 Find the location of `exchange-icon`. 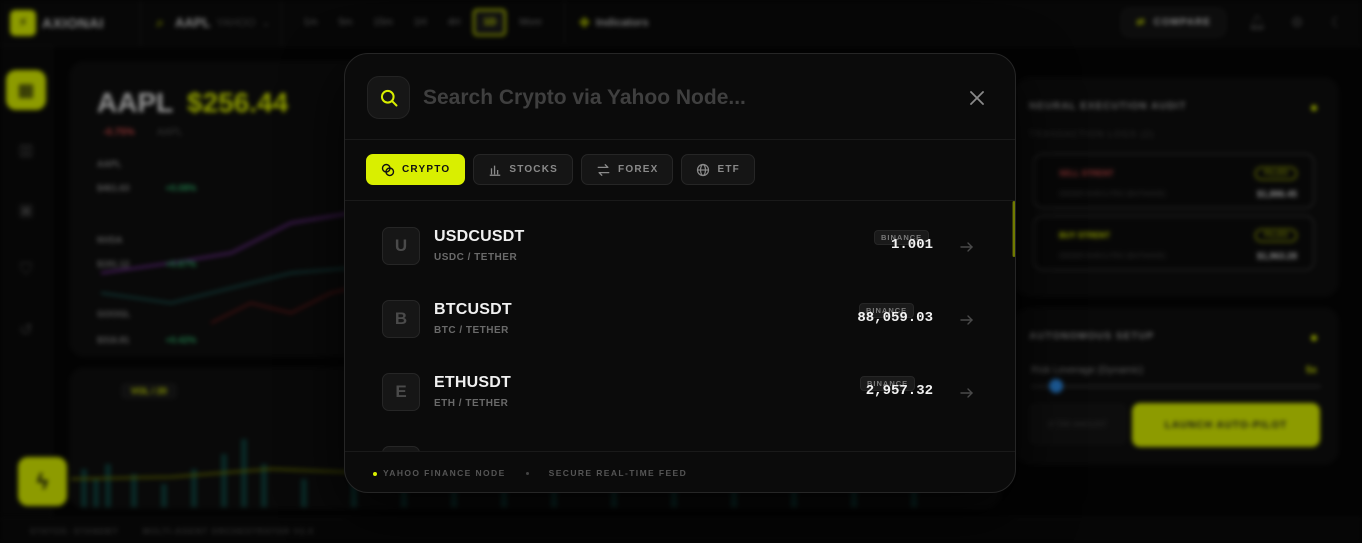

exchange-icon is located at coordinates (603, 169).